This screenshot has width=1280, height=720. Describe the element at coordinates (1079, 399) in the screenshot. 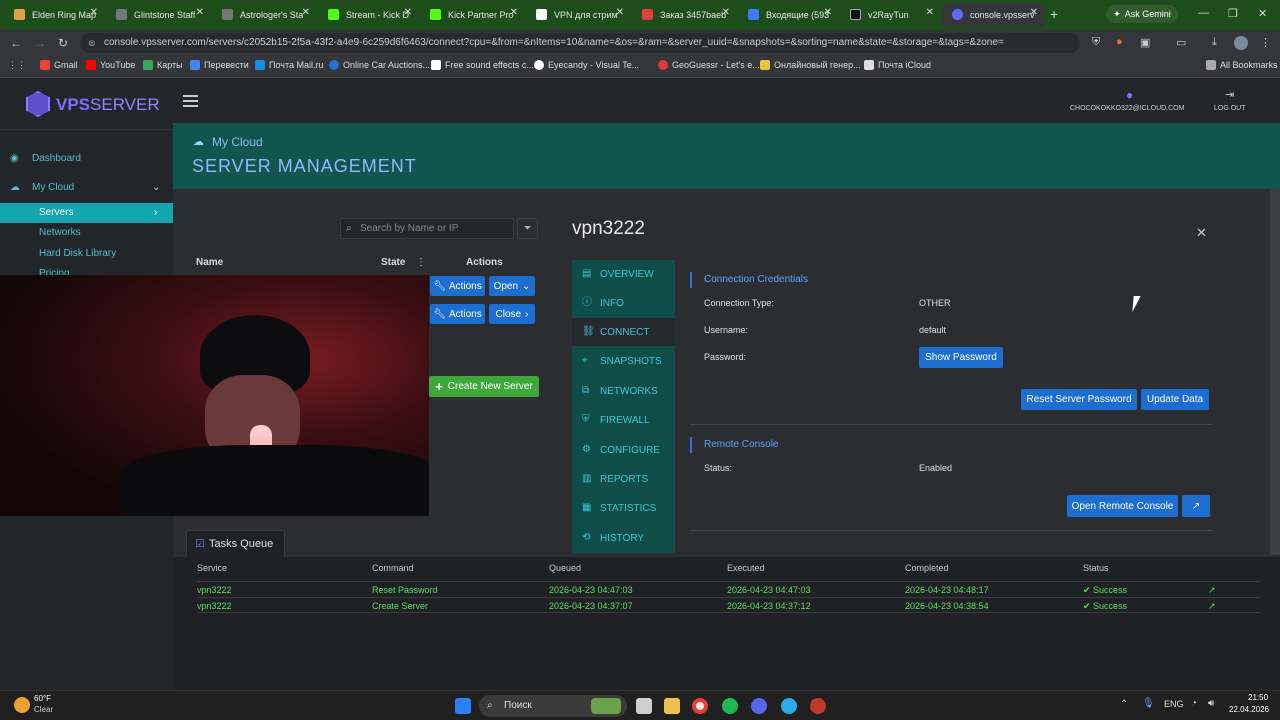

I see `reset-password-button: Reset Server Password` at that location.